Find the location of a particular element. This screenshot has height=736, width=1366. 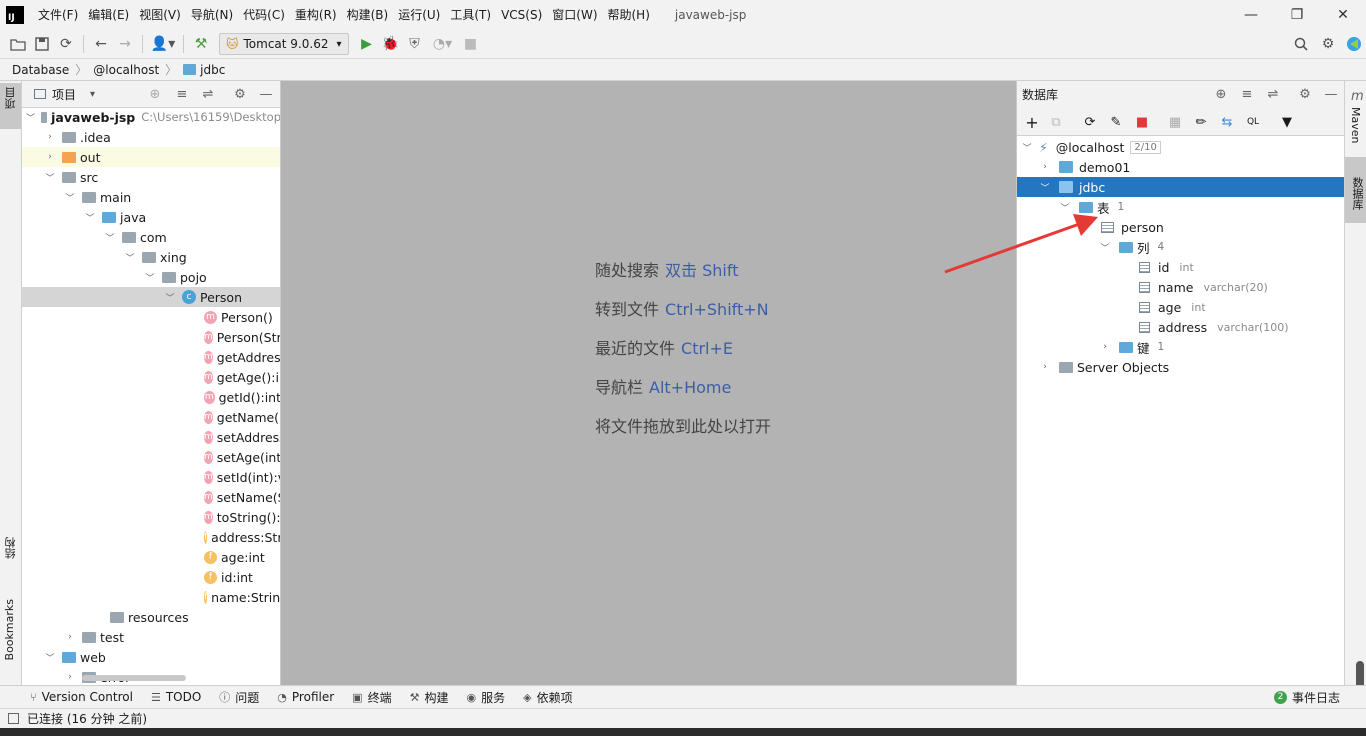

open-folder-icon is located at coordinates (18, 44).